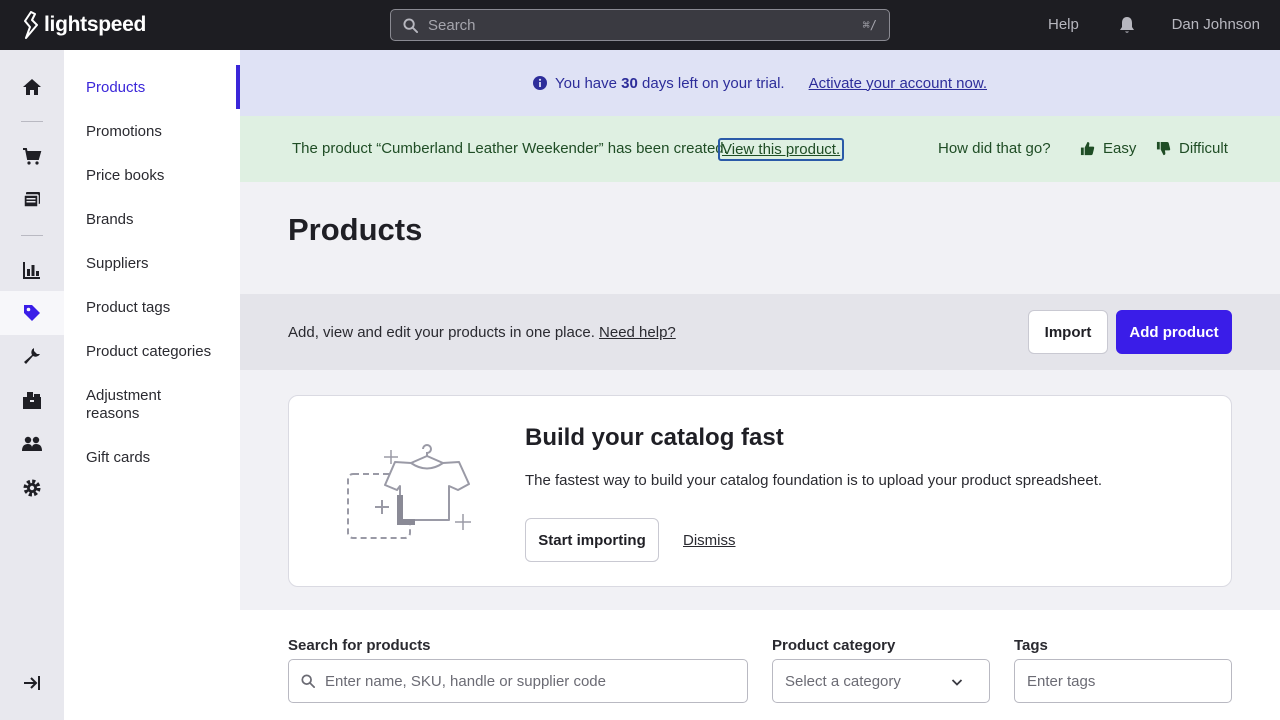  I want to click on rail-expand, so click(32, 683).